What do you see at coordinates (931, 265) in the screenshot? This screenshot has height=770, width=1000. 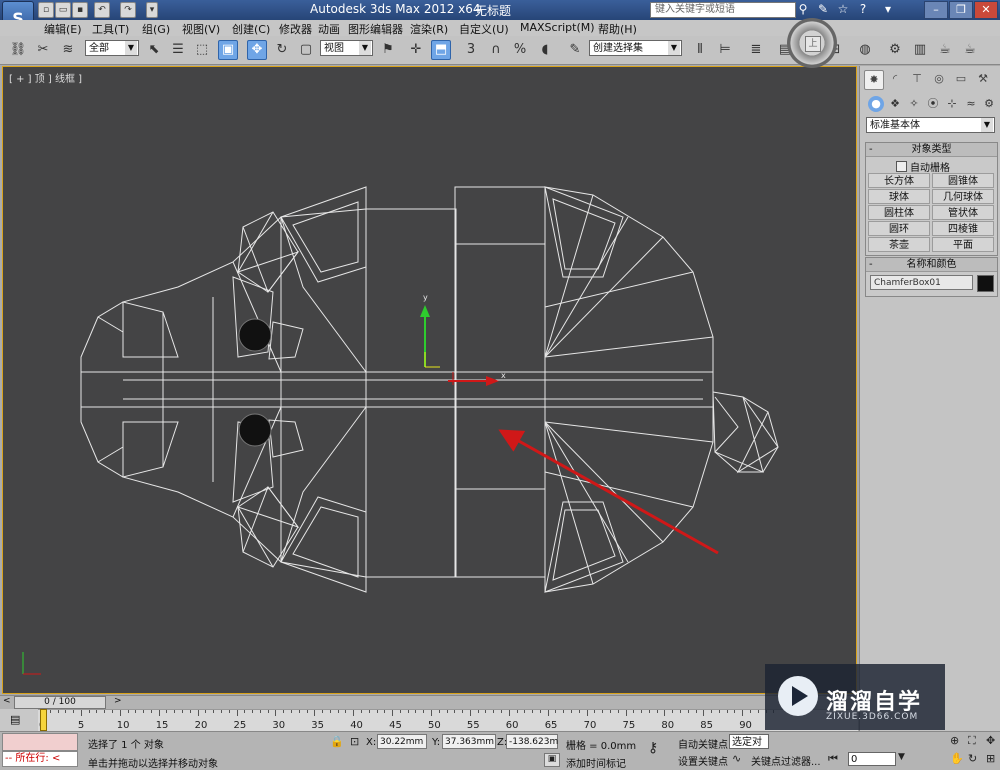 I see `name-and-color-header: - 名称和颜色` at bounding box center [931, 265].